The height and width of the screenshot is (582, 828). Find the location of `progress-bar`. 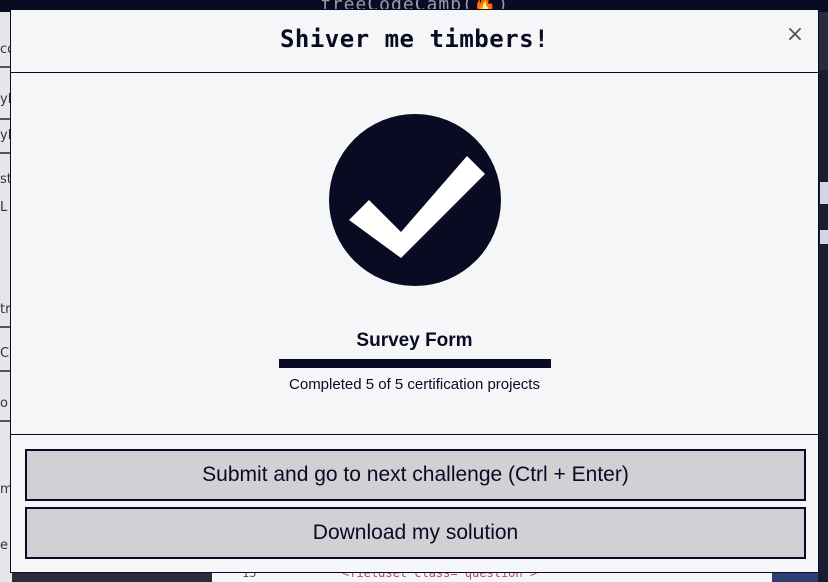

progress-bar is located at coordinates (415, 363).